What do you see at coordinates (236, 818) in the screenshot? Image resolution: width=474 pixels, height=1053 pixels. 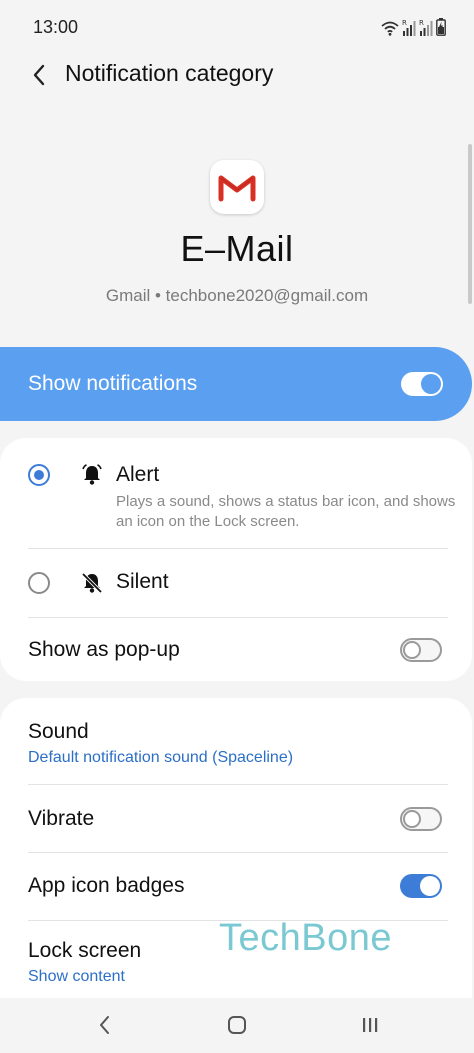 I see `vibrate-row: Vibrate` at bounding box center [236, 818].